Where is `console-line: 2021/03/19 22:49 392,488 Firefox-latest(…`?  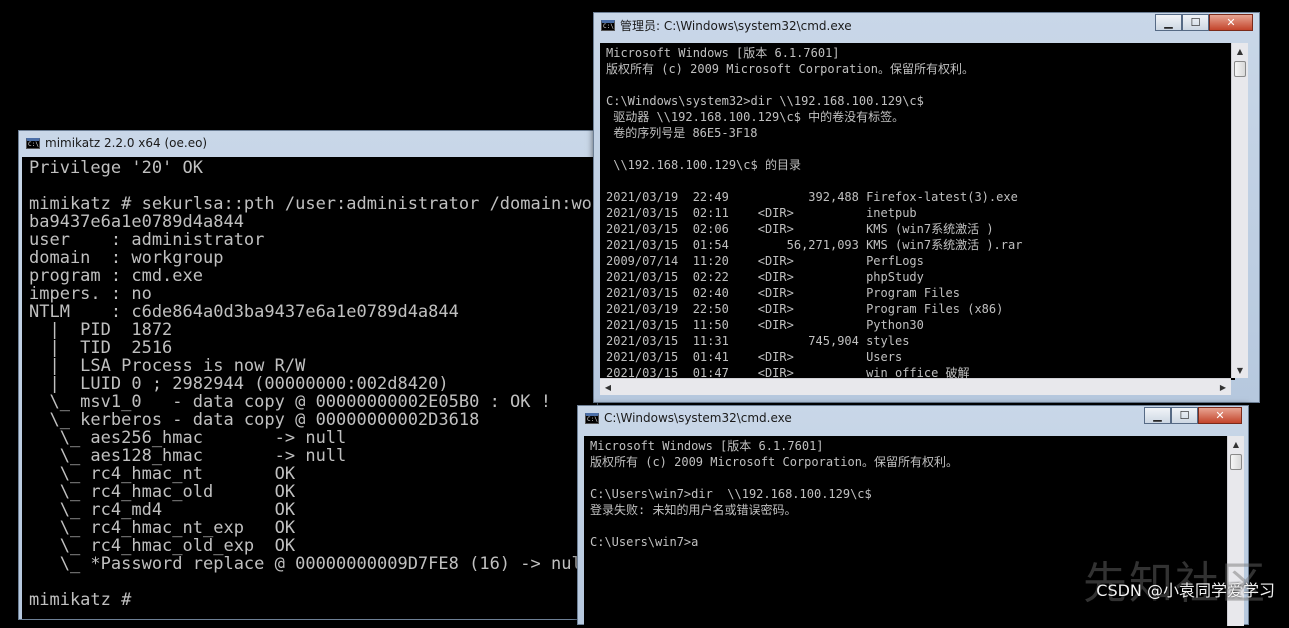
console-line: 2021/03/19 22:49 392,488 Firefox-latest(… is located at coordinates (812, 197).